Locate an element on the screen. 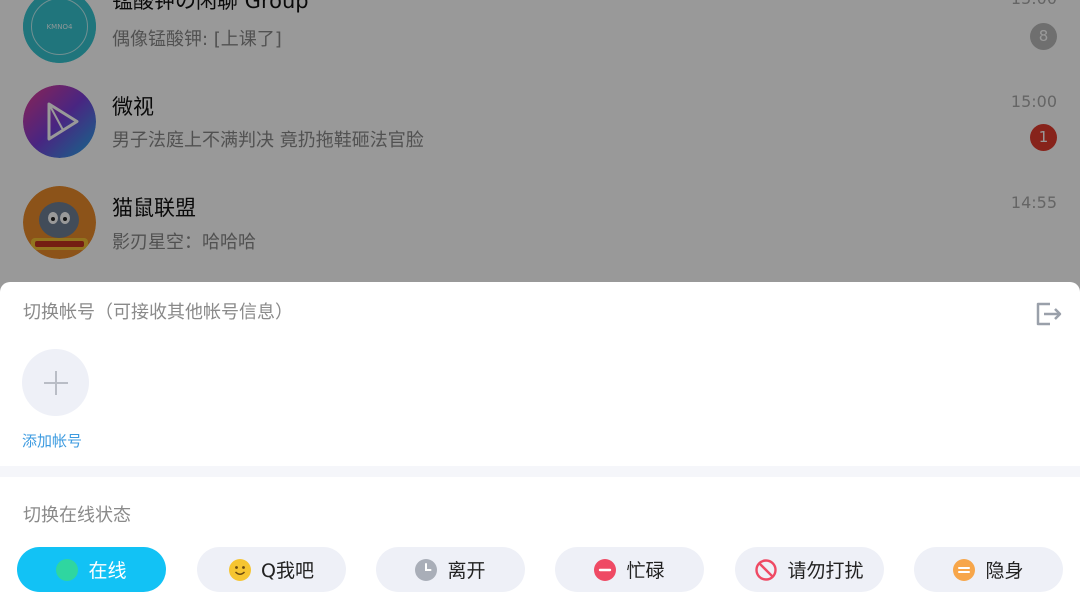 Image resolution: width=1080 pixels, height=608 pixels. status-q-me-button: Q我吧 is located at coordinates (271, 569).